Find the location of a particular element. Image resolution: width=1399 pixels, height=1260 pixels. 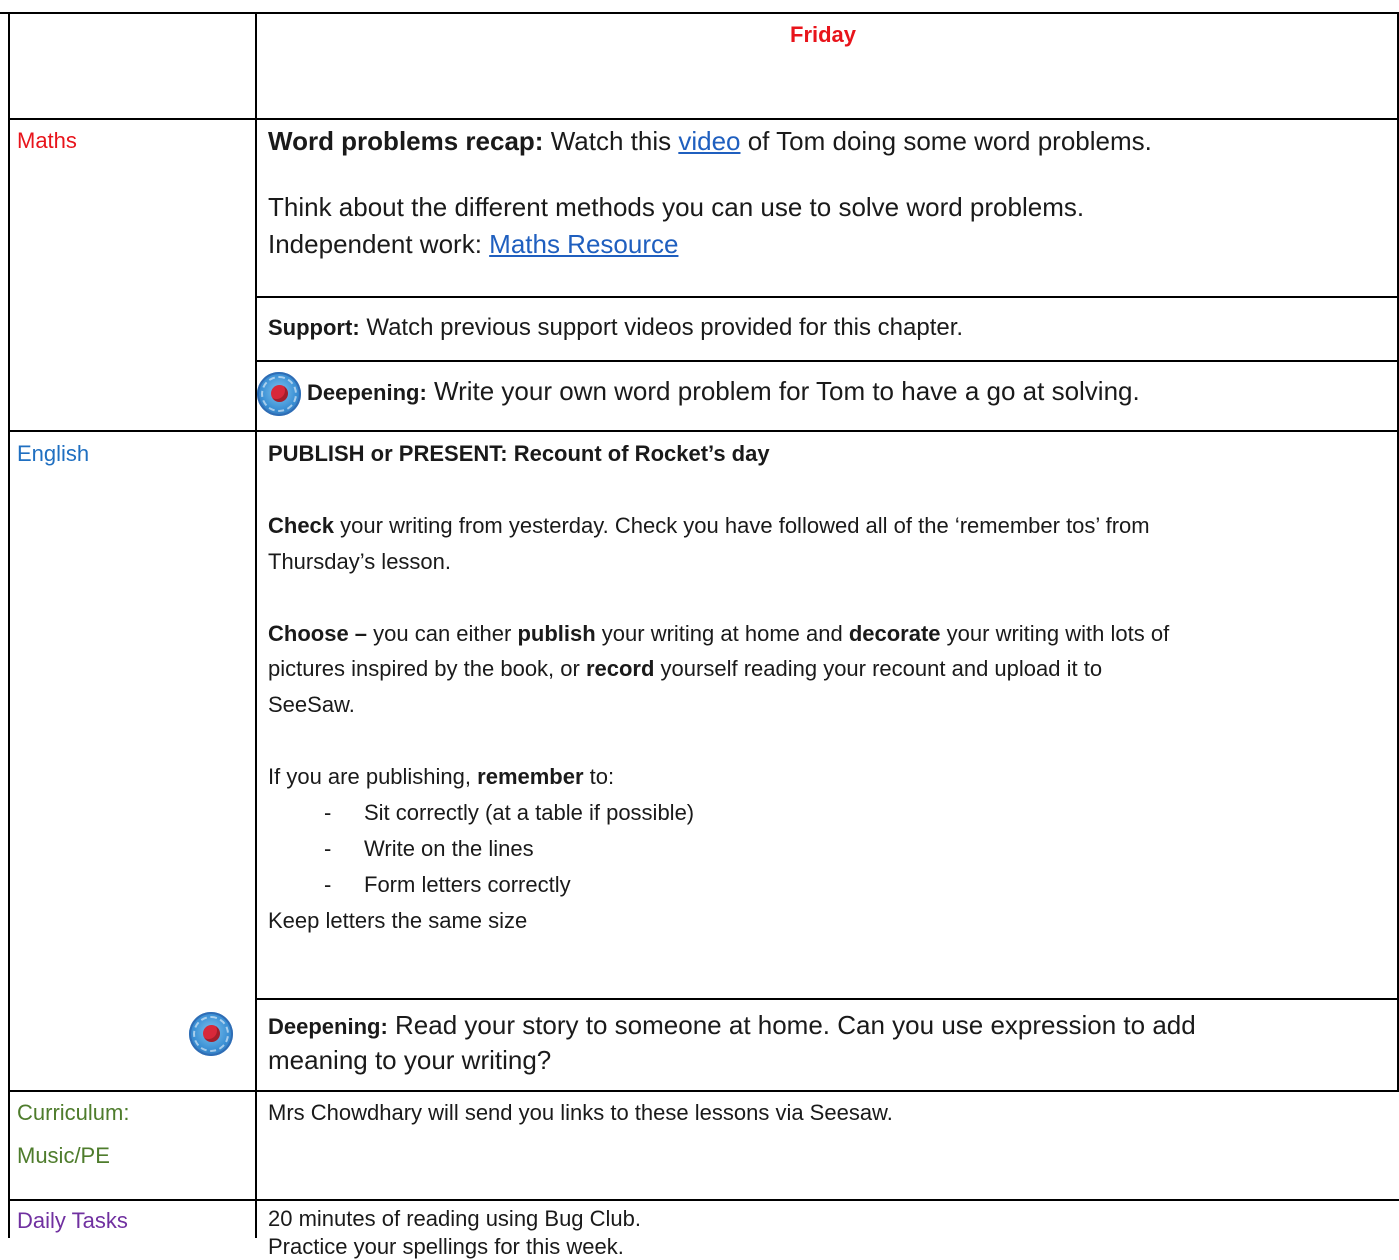

english-deepening-title: Deepening: is located at coordinates (328, 1026).